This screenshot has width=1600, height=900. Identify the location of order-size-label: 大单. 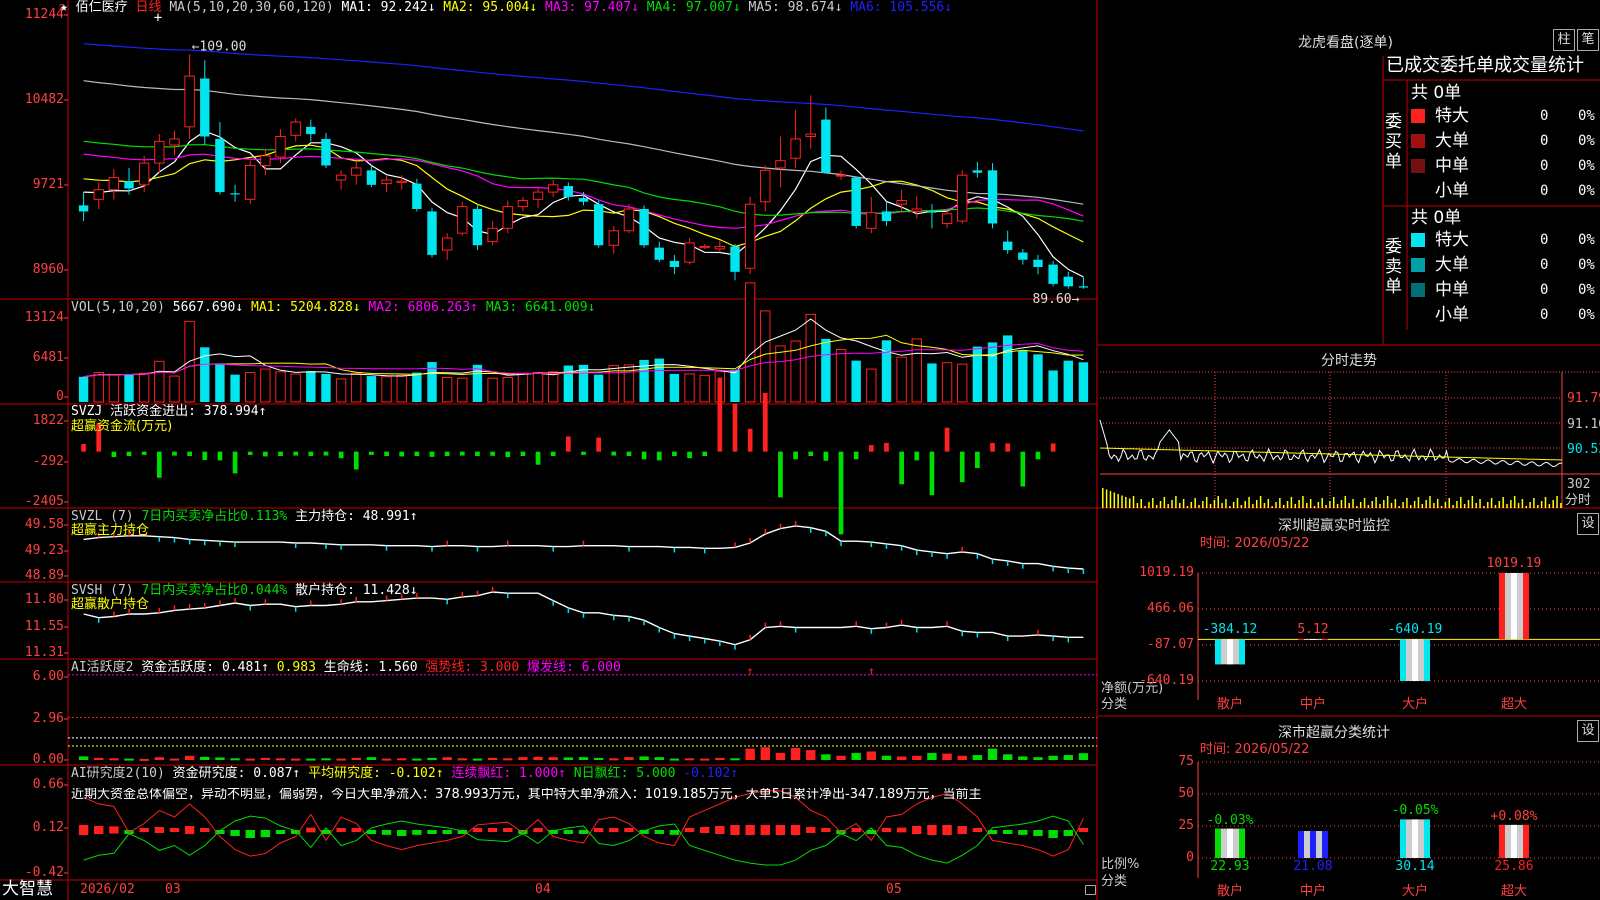
(1452, 265).